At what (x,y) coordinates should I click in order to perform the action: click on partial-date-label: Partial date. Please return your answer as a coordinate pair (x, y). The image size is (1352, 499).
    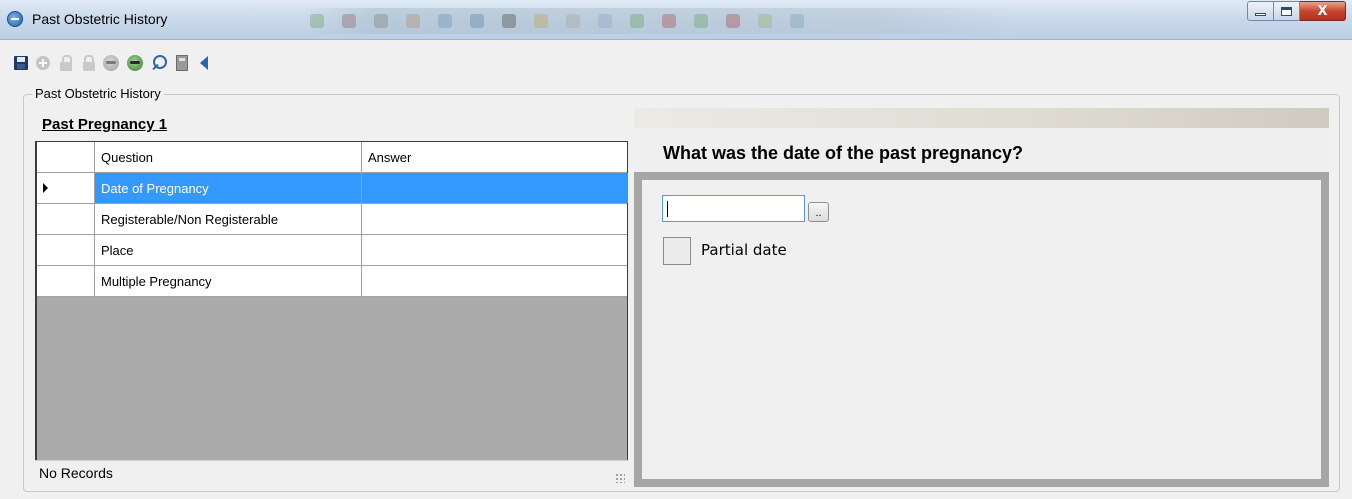
    Looking at the image, I should click on (744, 250).